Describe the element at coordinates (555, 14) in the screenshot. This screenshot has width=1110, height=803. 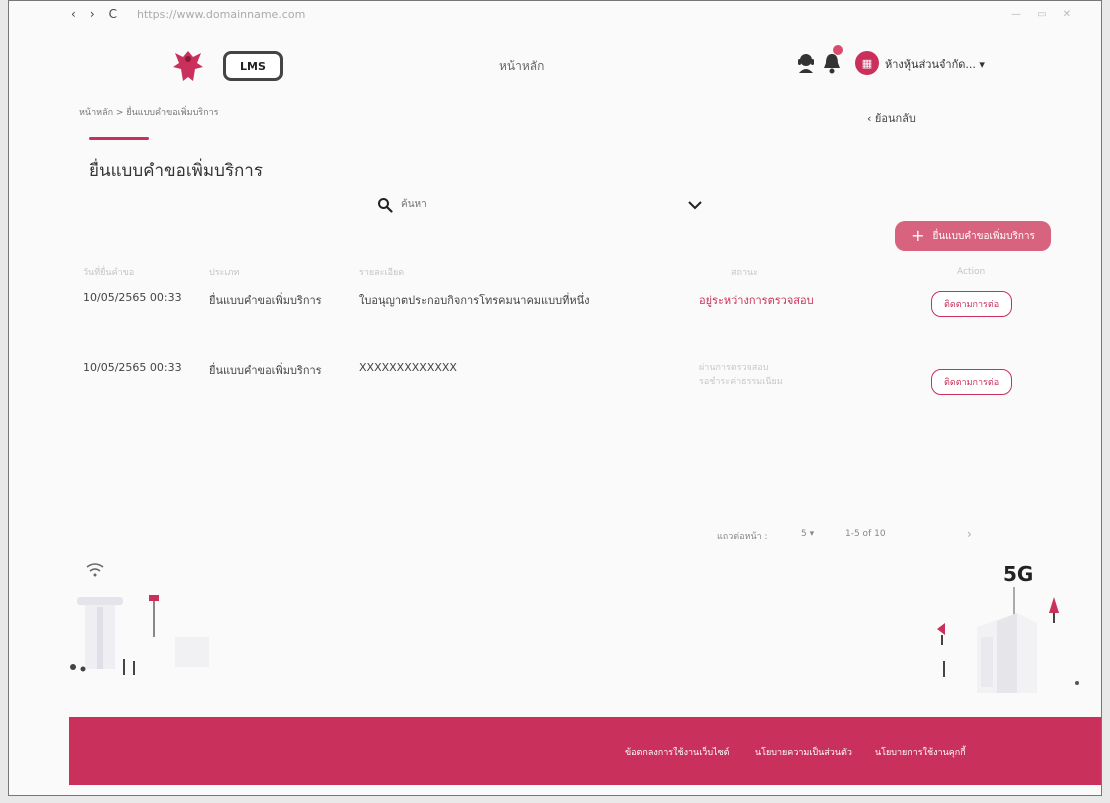
I see `browser-bar: ‹ › C https://www.domainname.com — ▭ ✕` at that location.